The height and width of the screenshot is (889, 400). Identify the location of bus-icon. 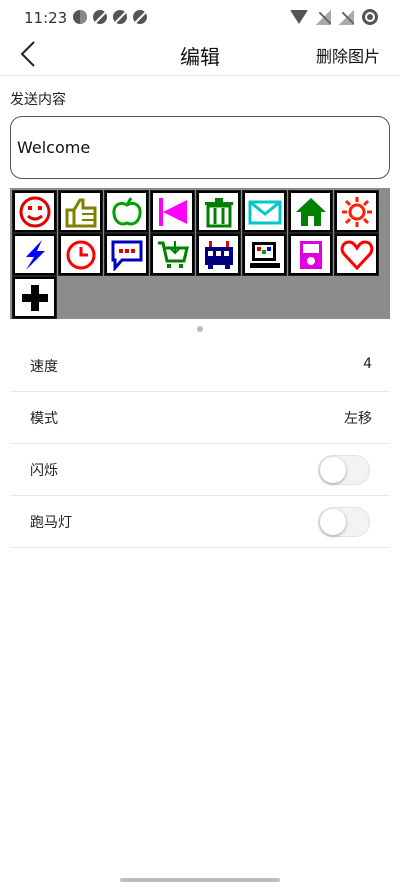
(218, 254).